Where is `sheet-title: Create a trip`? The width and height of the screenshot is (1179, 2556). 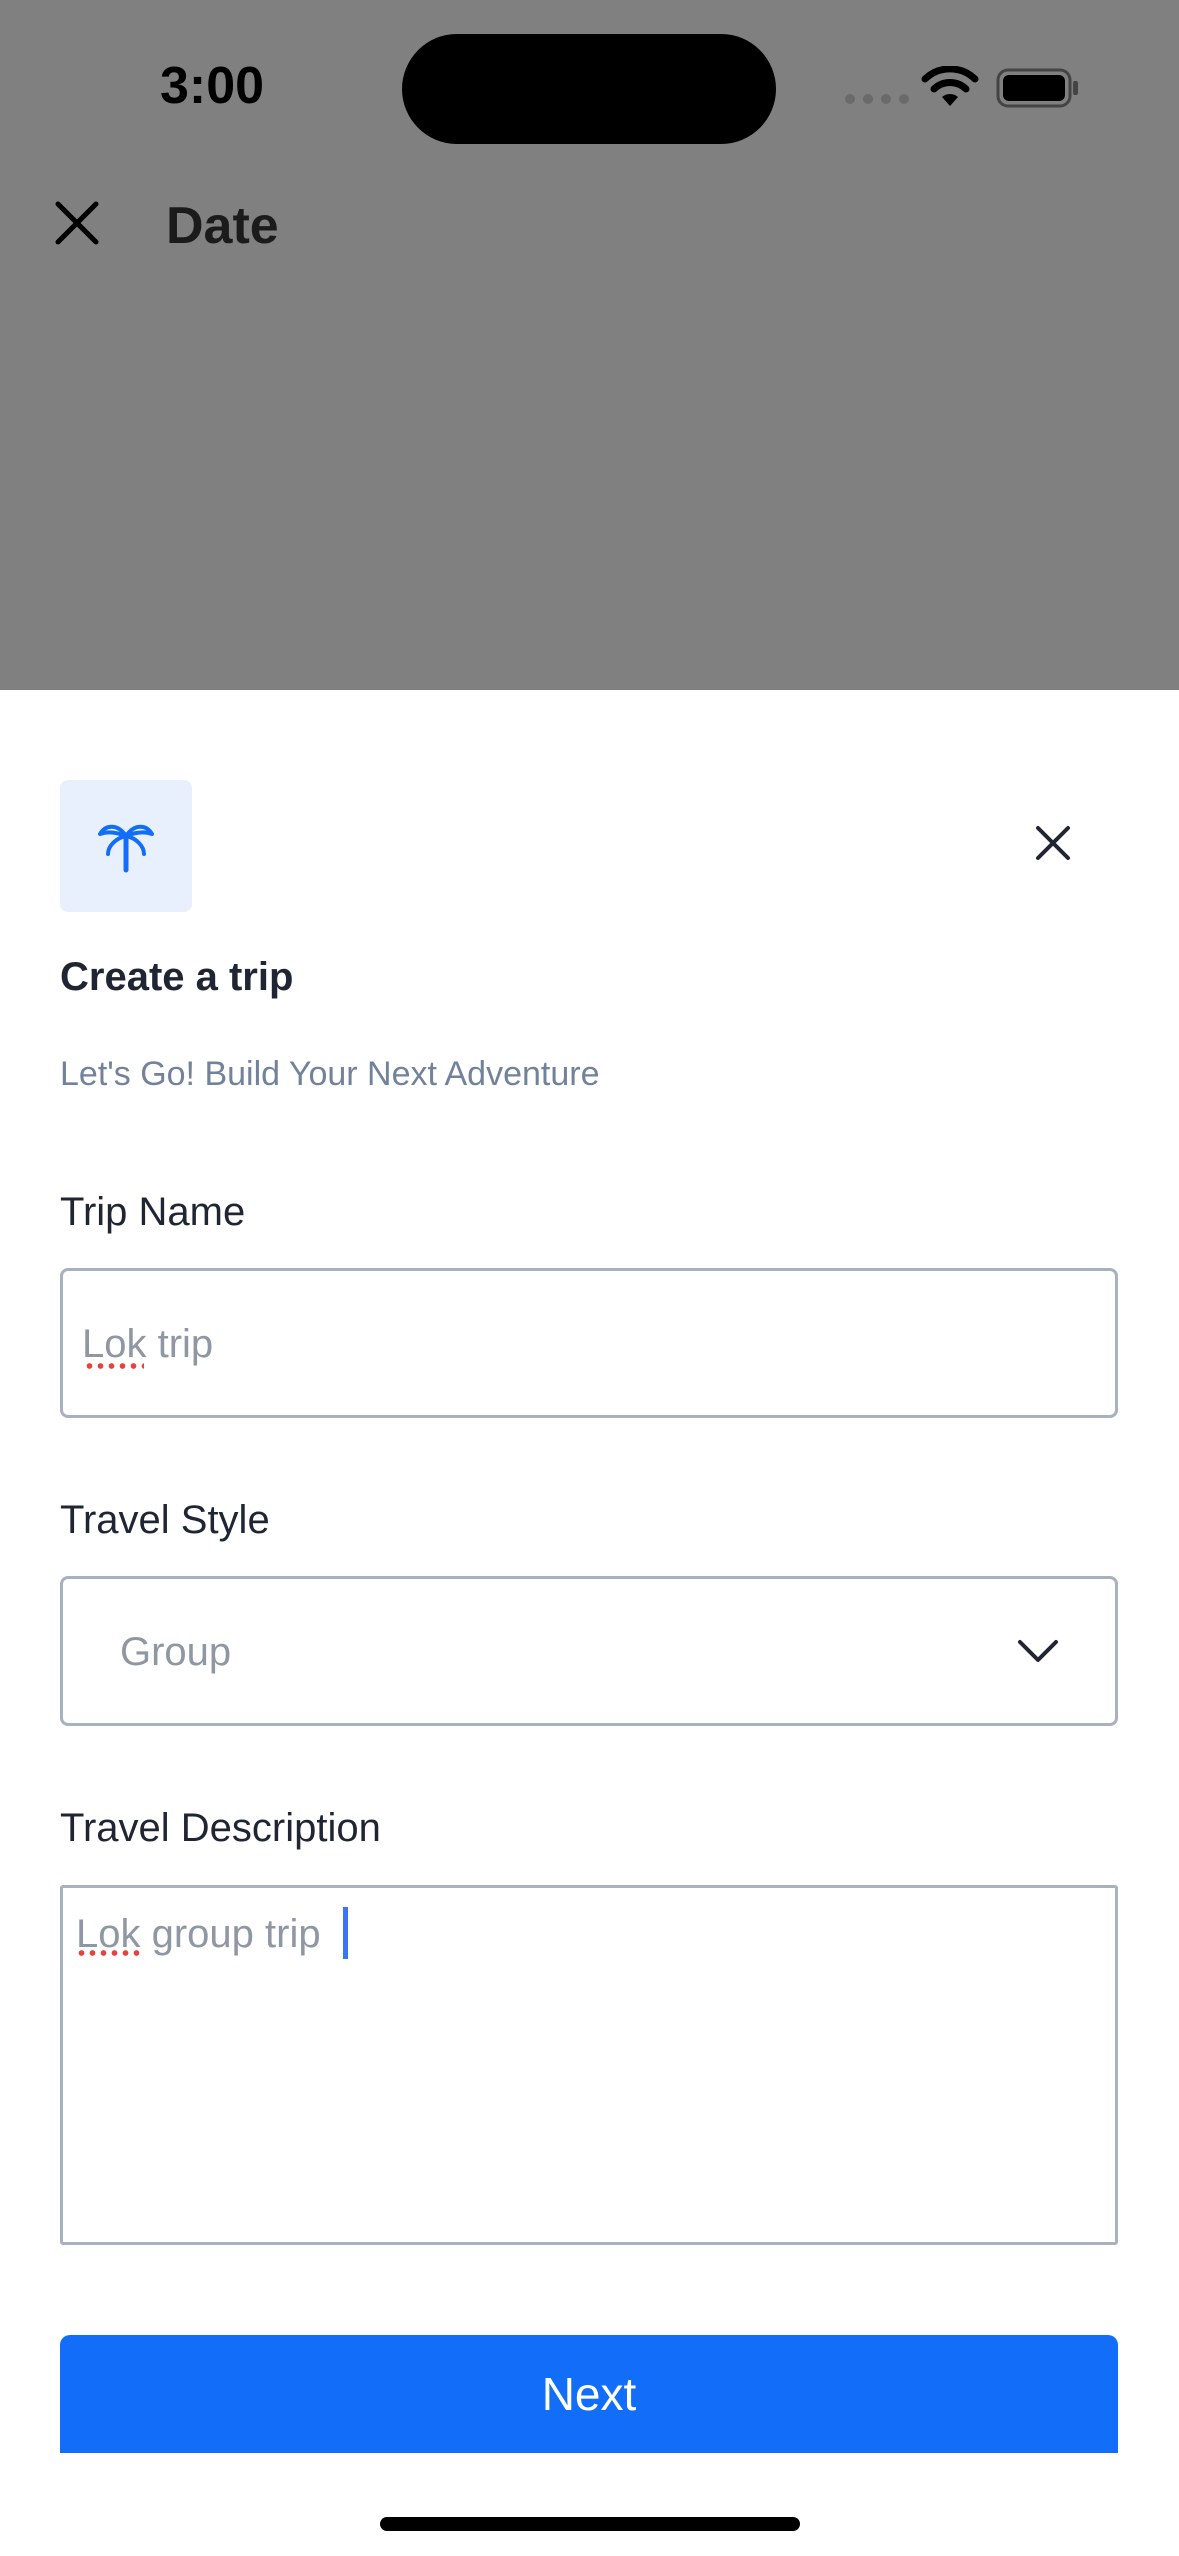 sheet-title: Create a trip is located at coordinates (177, 977).